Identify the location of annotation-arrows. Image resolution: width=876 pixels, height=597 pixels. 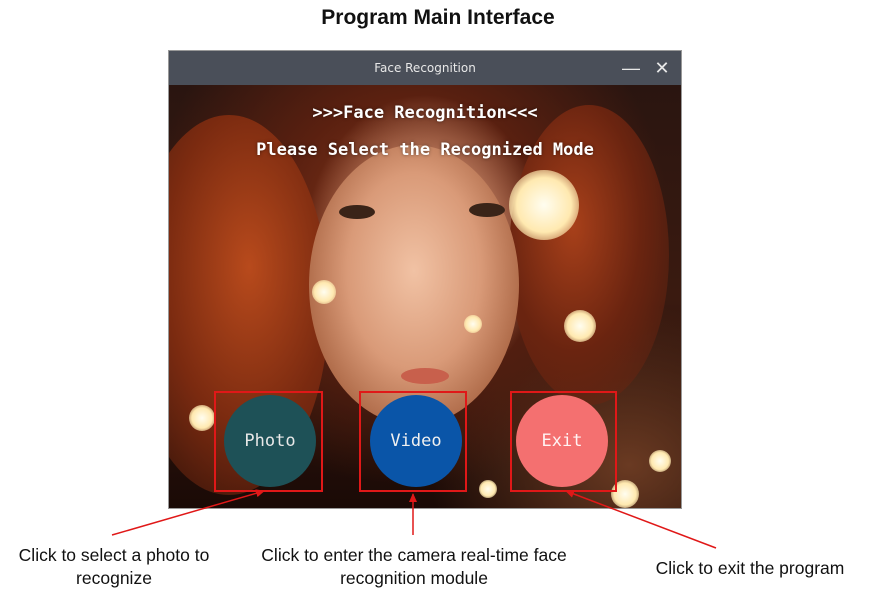
(414, 519).